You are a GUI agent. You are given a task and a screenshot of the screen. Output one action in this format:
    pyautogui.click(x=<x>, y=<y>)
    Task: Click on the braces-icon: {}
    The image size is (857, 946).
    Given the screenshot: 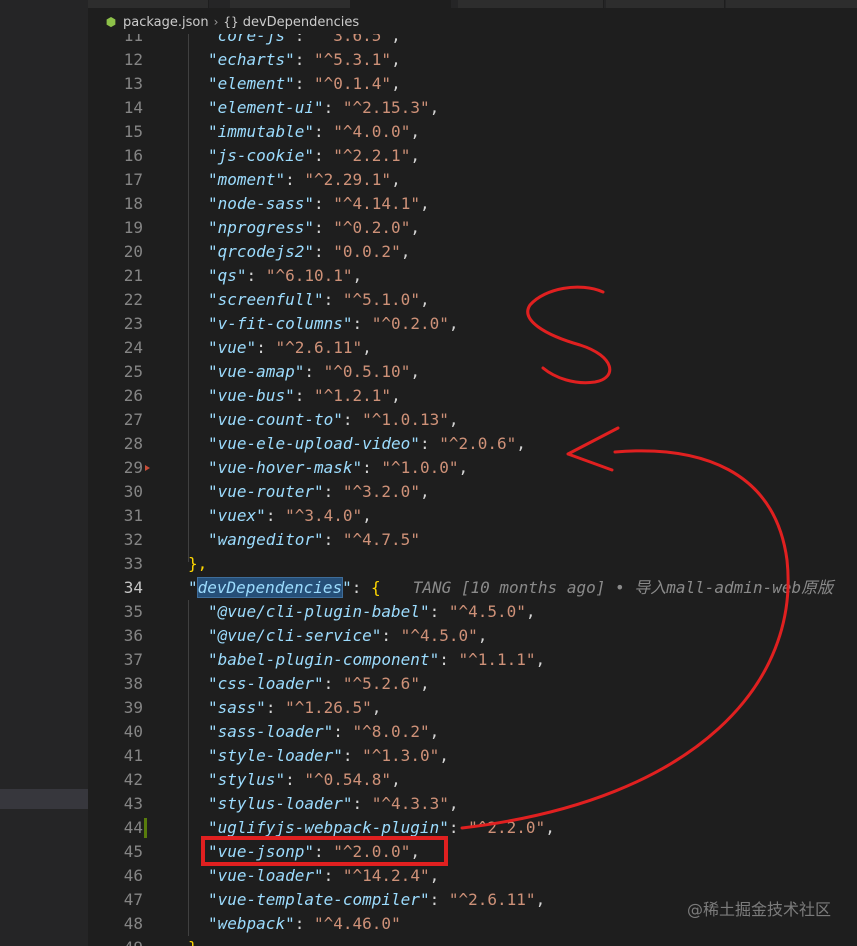 What is the action you would take?
    pyautogui.click(x=231, y=22)
    